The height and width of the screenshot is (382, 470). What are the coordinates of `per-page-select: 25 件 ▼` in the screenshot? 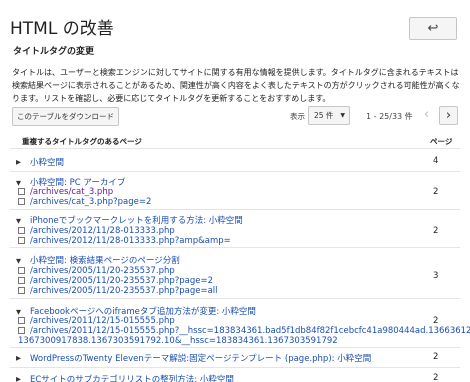 It's located at (329, 115).